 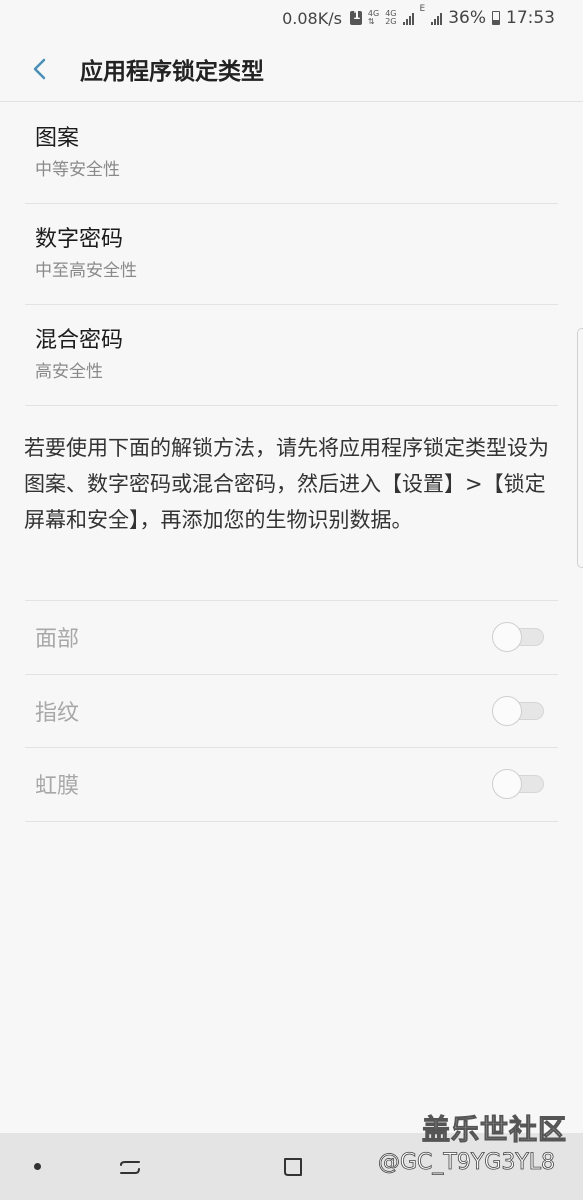 What do you see at coordinates (291, 638) in the screenshot?
I see `biometric-face-row: 面部` at bounding box center [291, 638].